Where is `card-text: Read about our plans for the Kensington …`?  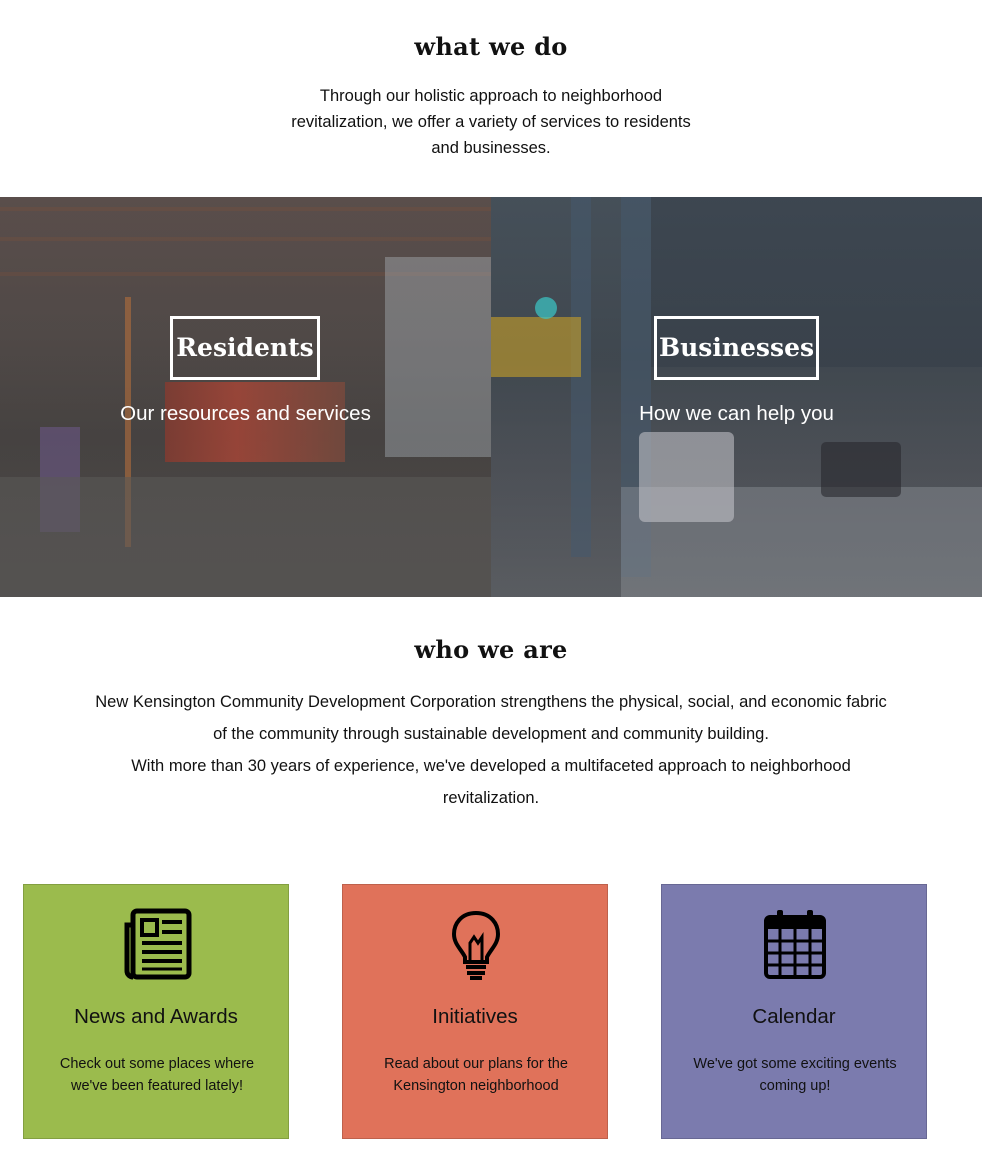
card-text: Read about our plans for the Kensington … is located at coordinates (476, 1075).